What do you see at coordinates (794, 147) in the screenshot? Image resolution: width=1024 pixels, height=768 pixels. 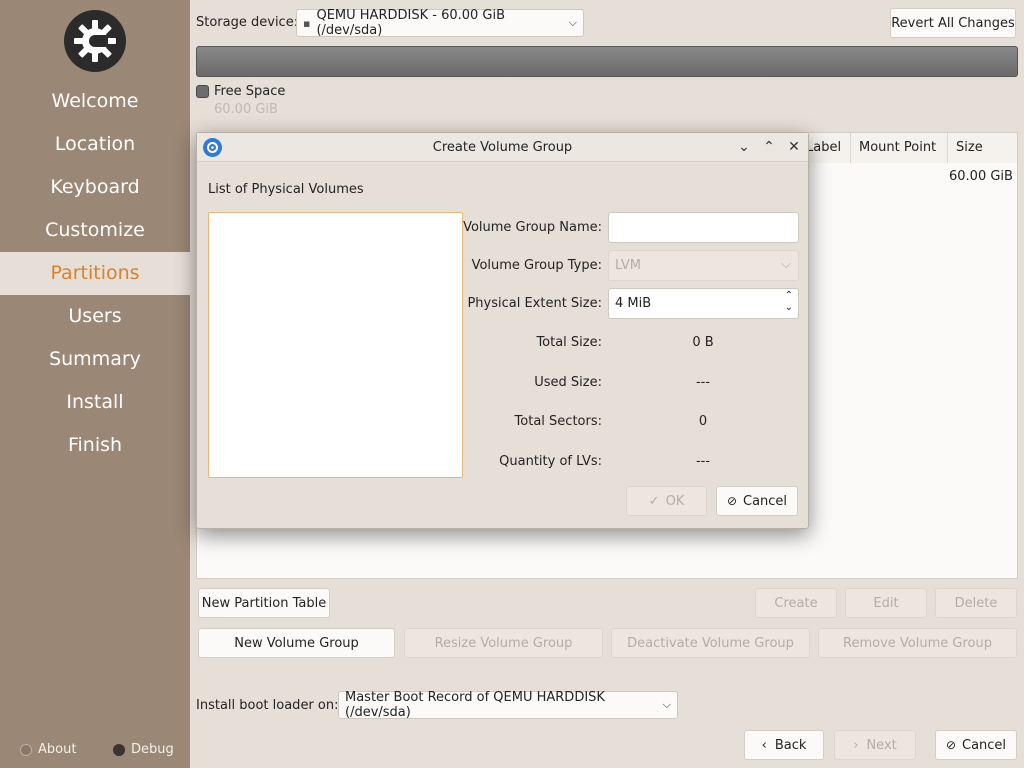 I see `close-icon: ✕` at bounding box center [794, 147].